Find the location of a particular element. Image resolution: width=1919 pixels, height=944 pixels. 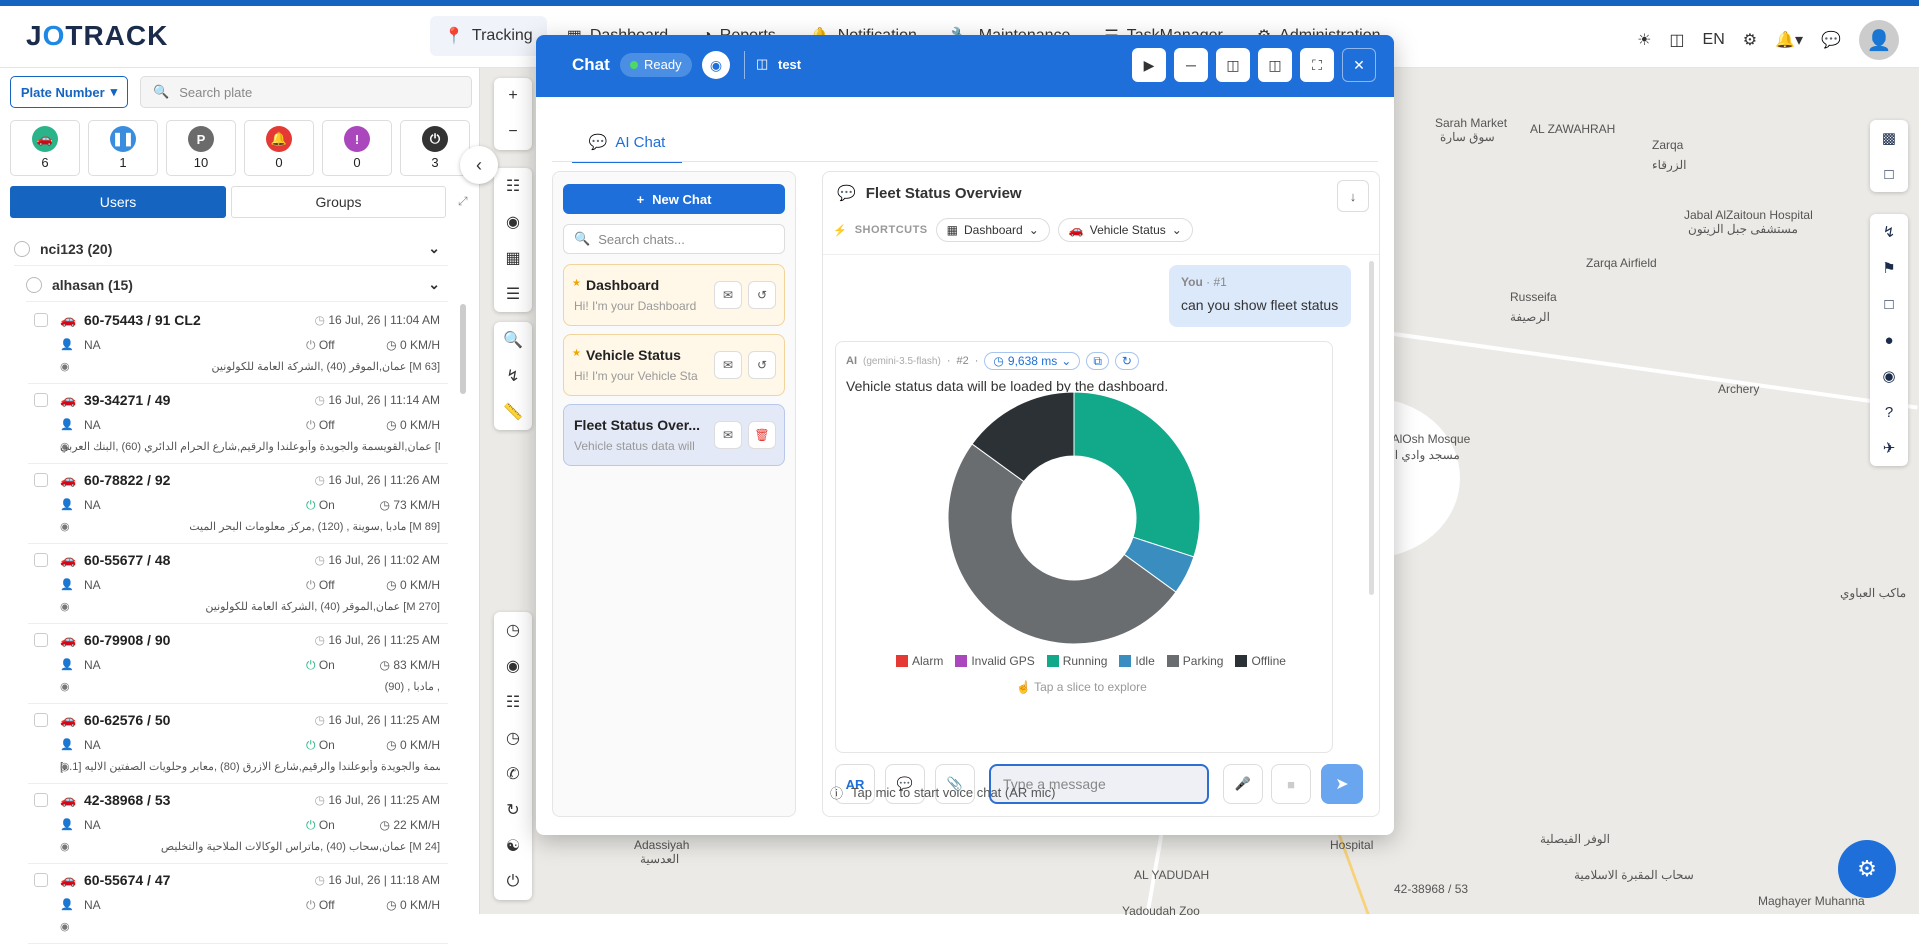

grid-icon: ▦ is located at coordinates (513, 258).